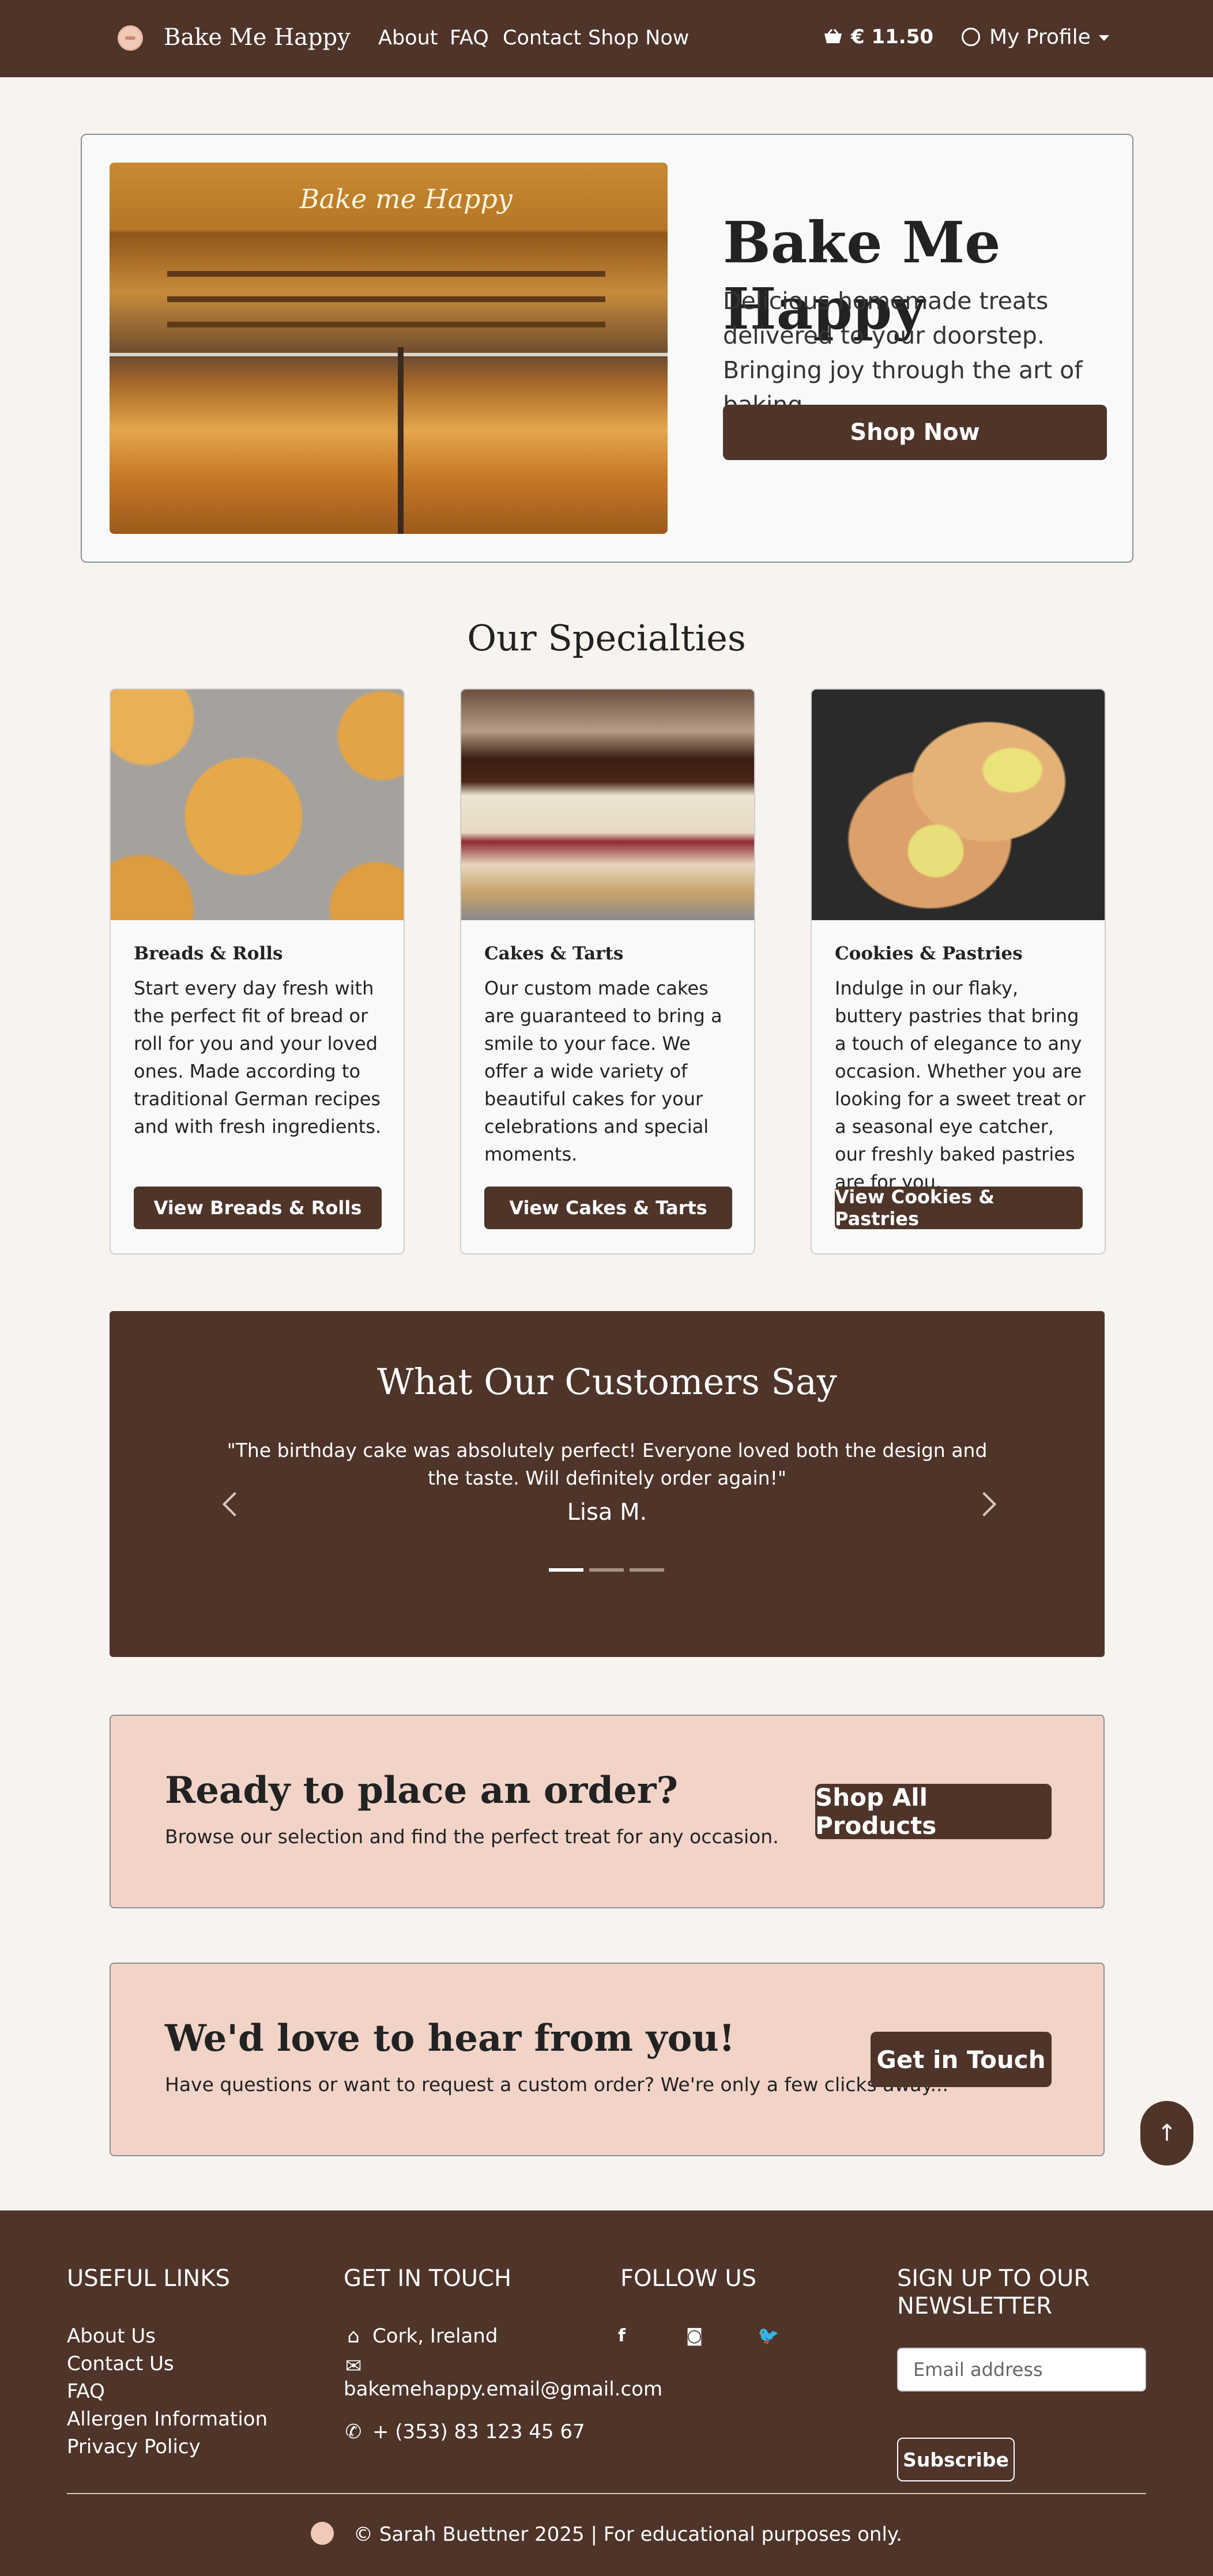  Describe the element at coordinates (464, 2431) in the screenshot. I see `footer-phone: ✆ + (353) 83 123 45 67` at that location.